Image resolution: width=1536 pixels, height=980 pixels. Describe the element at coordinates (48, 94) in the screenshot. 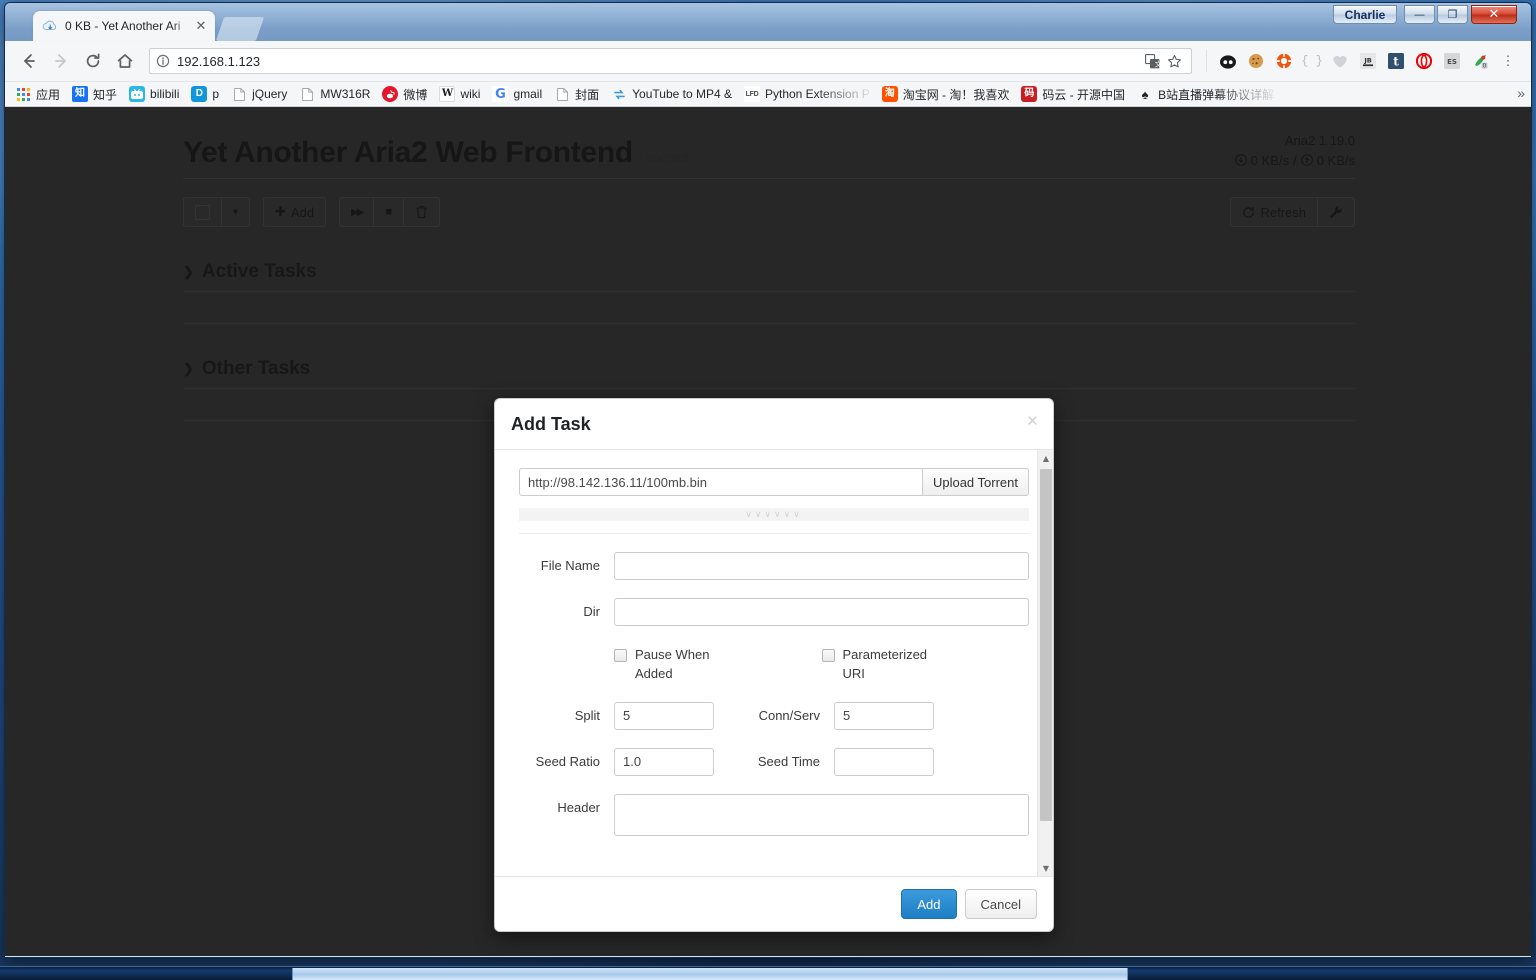

I see `bookmark-label: 应用` at that location.